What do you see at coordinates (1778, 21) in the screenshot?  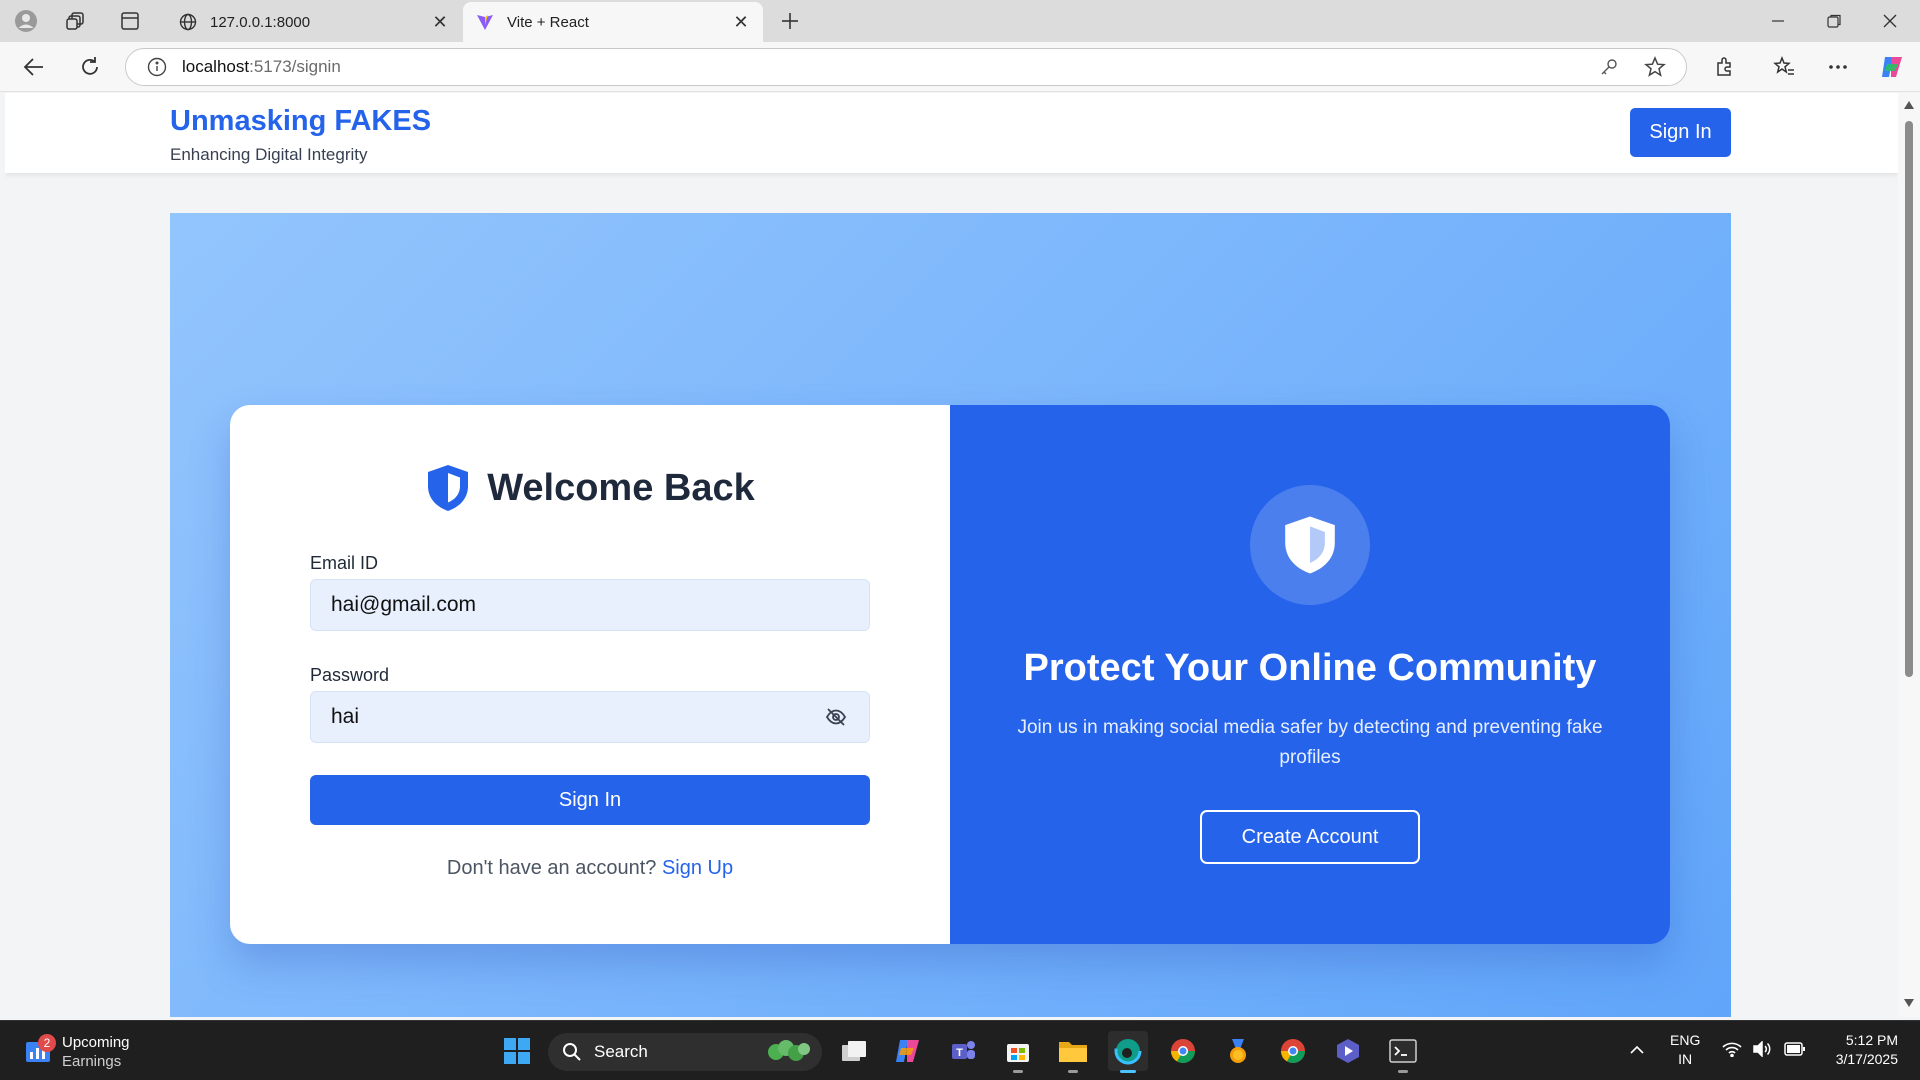 I see `minimize-icon` at bounding box center [1778, 21].